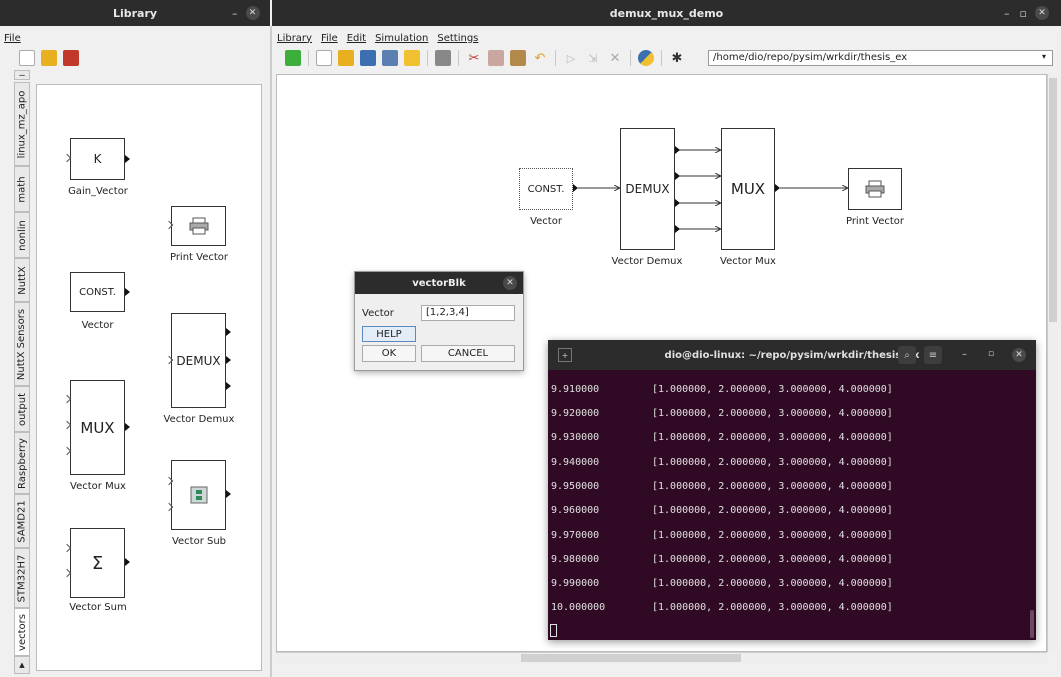  What do you see at coordinates (578, 607) in the screenshot?
I see `terminal-line: 10.000000` at bounding box center [578, 607].